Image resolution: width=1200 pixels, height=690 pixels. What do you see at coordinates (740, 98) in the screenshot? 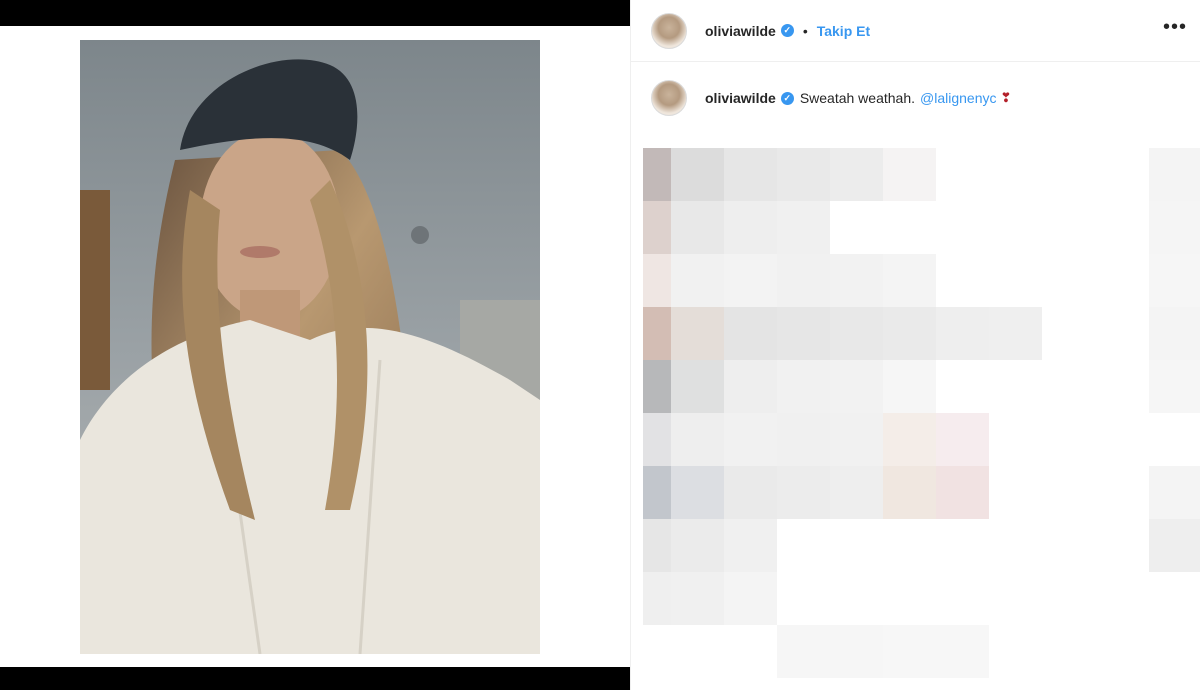
I see `caption-username: oliviawilde` at bounding box center [740, 98].